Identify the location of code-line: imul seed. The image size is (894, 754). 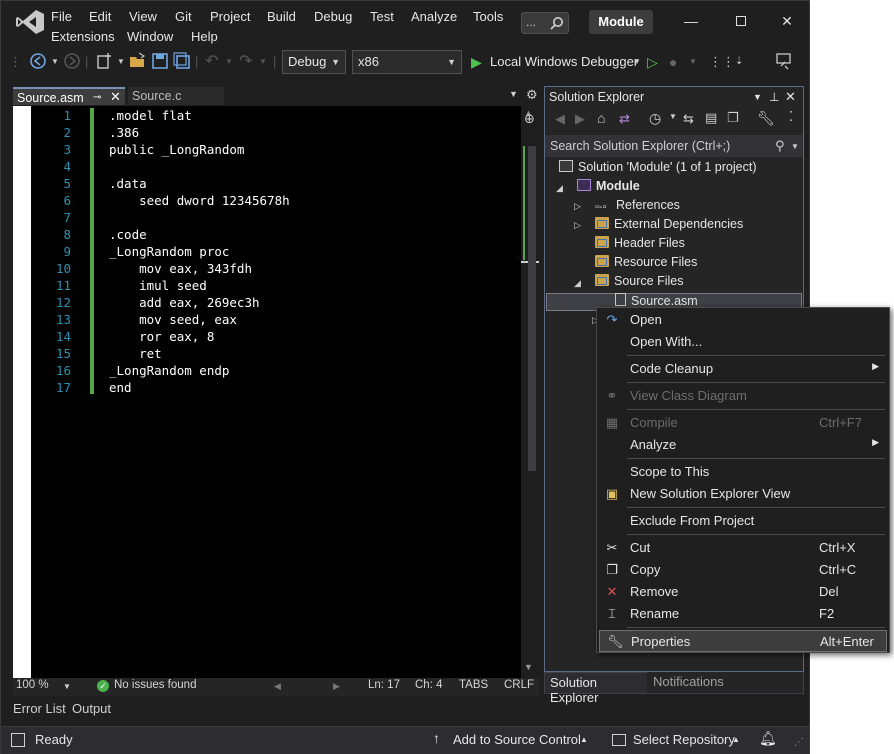
(158, 285).